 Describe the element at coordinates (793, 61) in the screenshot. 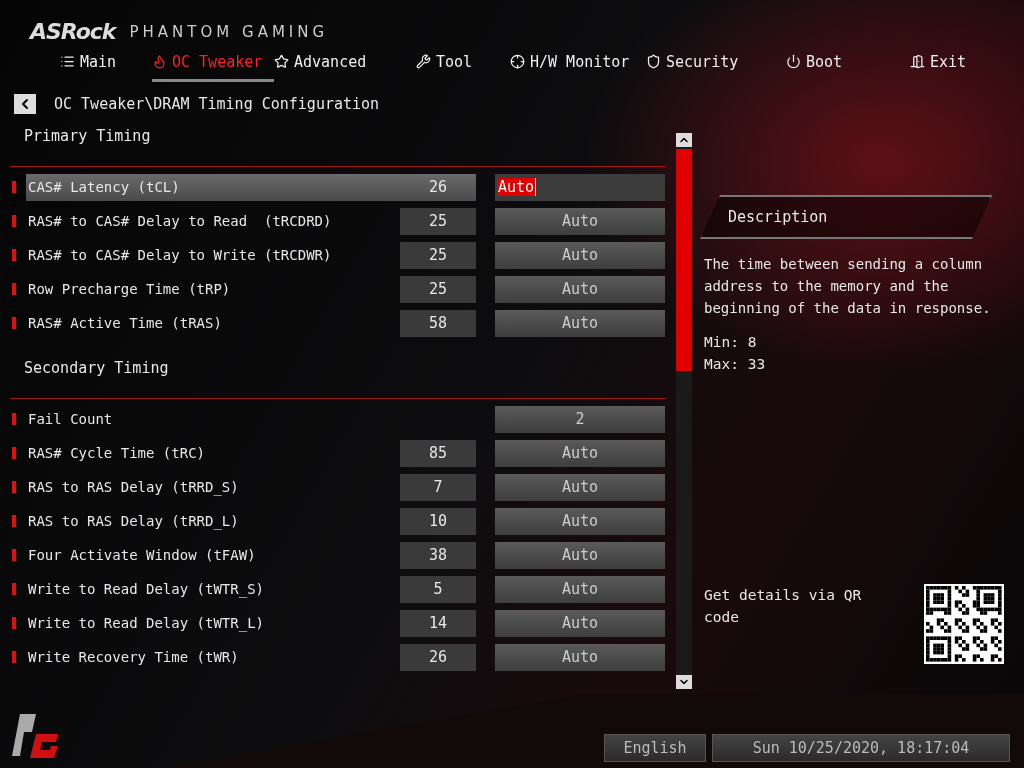

I see `power-icon` at that location.